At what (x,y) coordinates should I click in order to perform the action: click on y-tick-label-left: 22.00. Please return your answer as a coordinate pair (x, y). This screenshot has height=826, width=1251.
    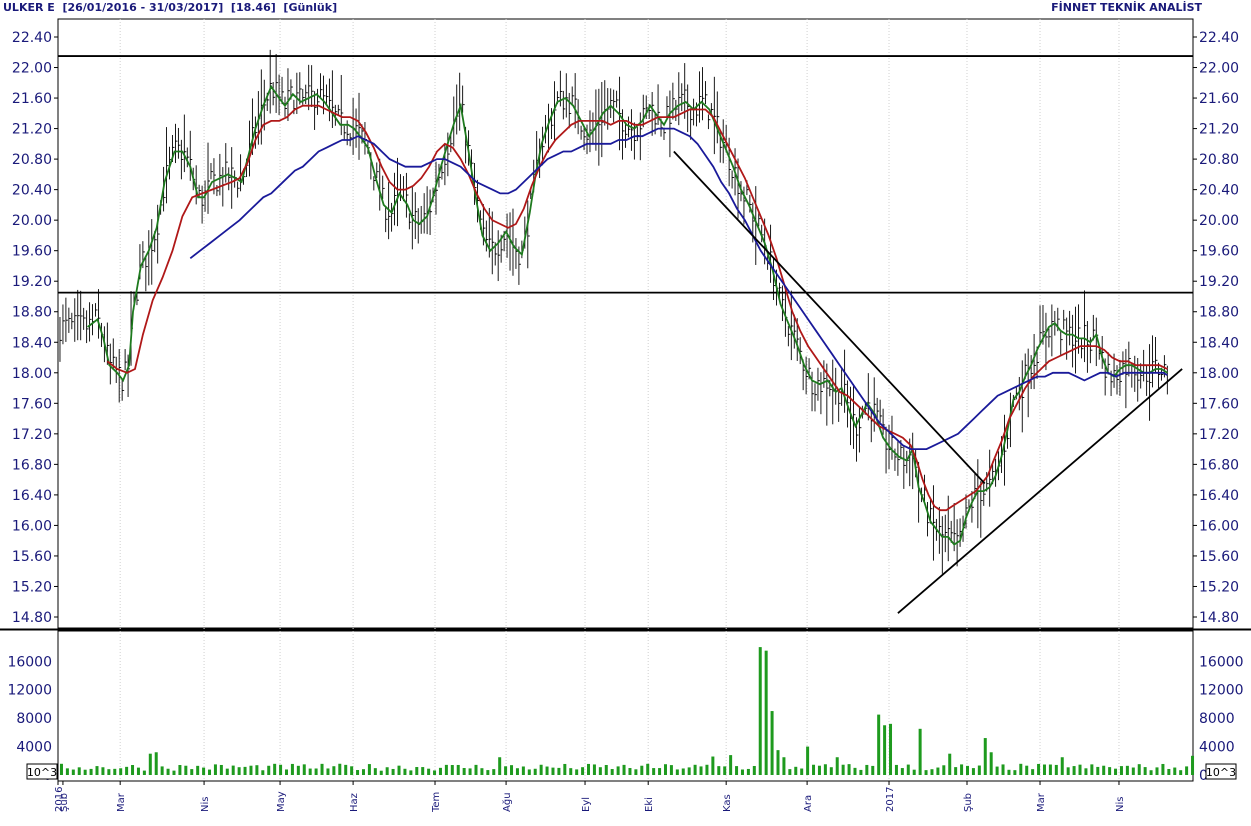
    Looking at the image, I should click on (32, 69).